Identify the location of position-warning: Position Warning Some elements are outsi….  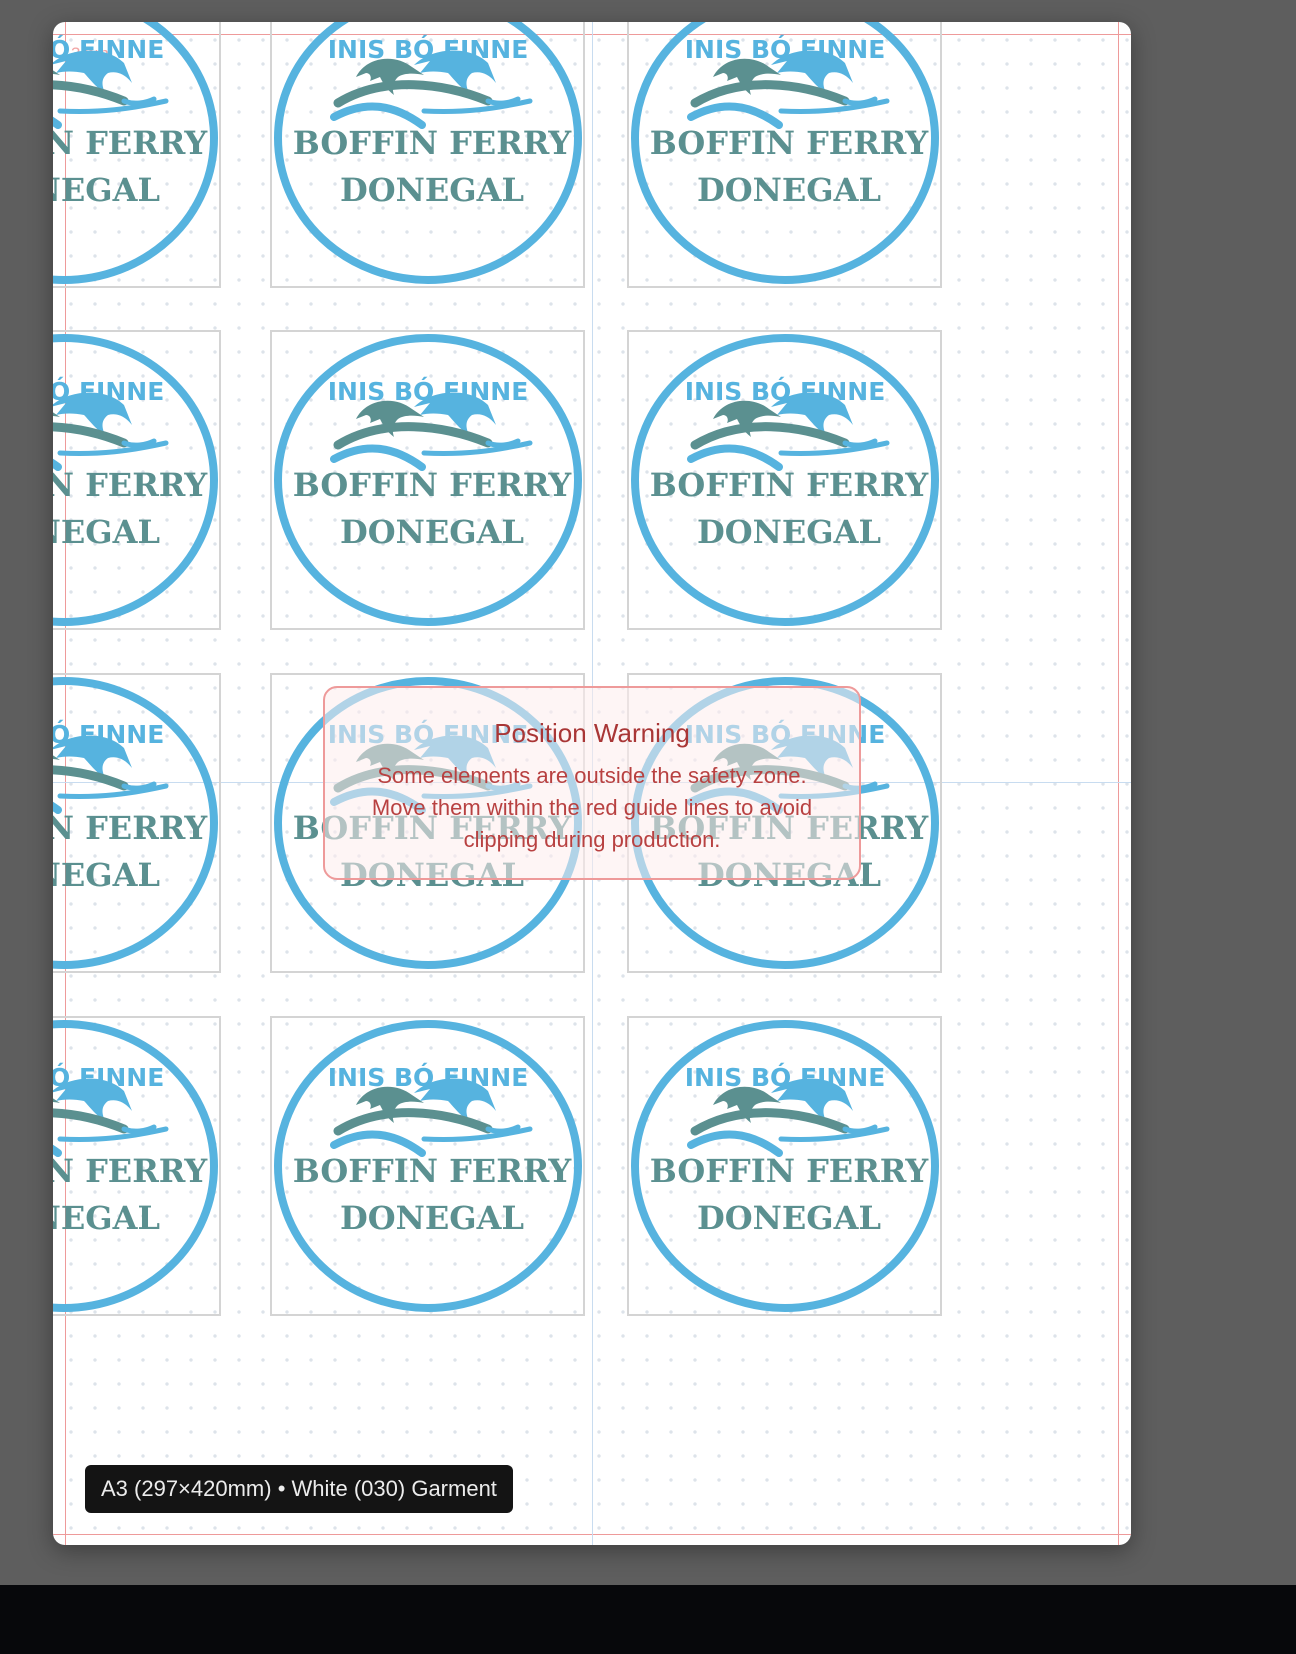
(592, 783).